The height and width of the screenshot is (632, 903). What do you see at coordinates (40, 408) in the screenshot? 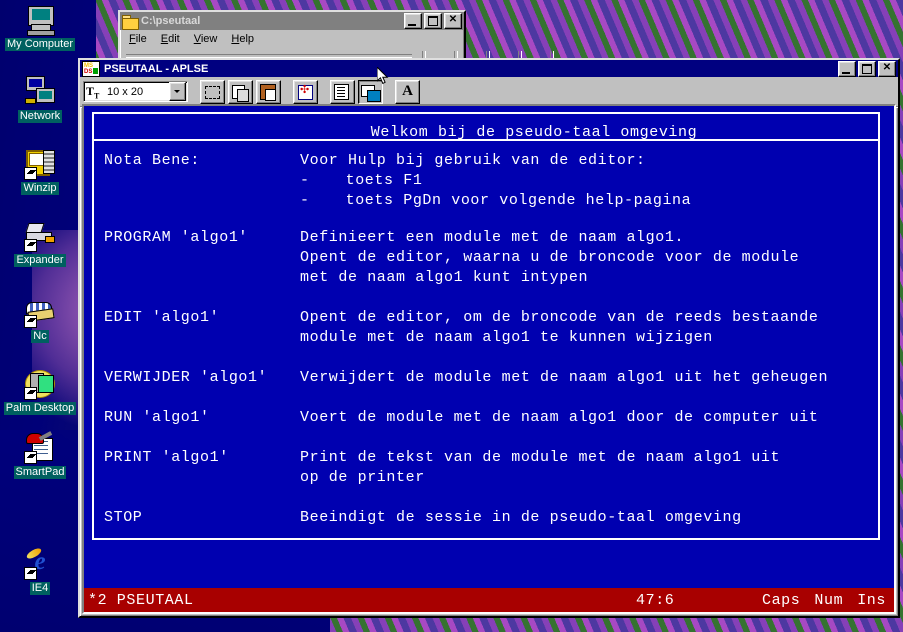
I see `desktop-icon-label: Palm Desktop` at bounding box center [40, 408].